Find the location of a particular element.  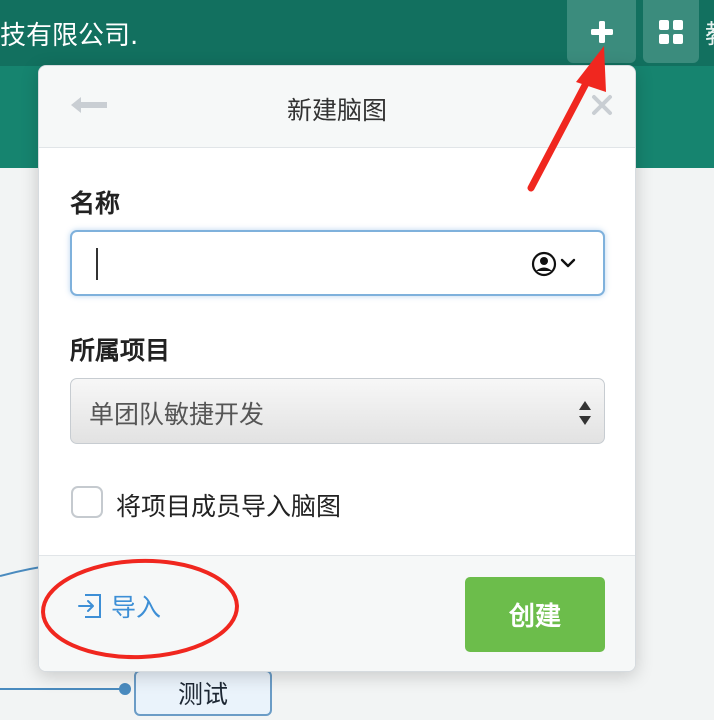

name-input is located at coordinates (316, 264).